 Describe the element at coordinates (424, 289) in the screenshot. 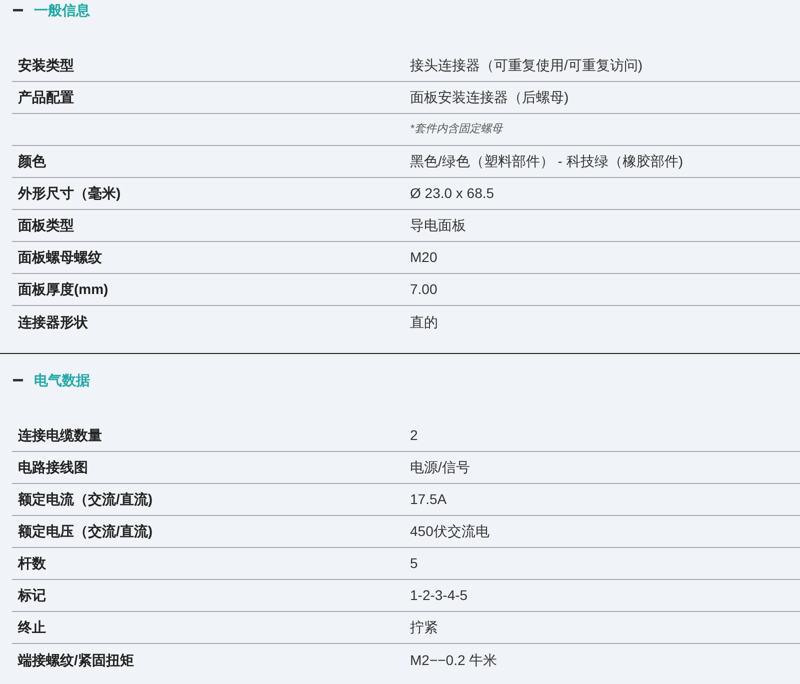

I see `property-value: 7.00` at that location.